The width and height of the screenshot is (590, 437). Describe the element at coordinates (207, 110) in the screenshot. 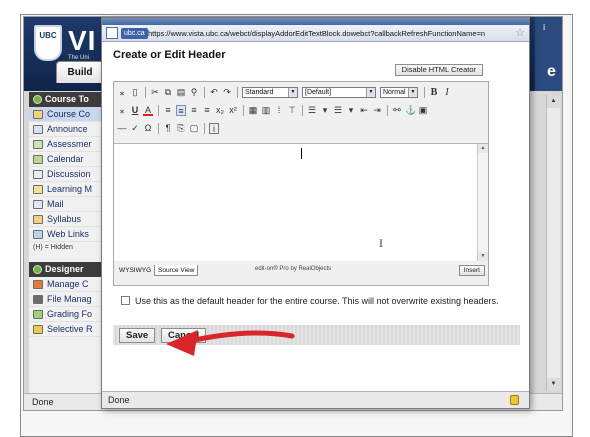

I see `justify-icon: ≡` at that location.